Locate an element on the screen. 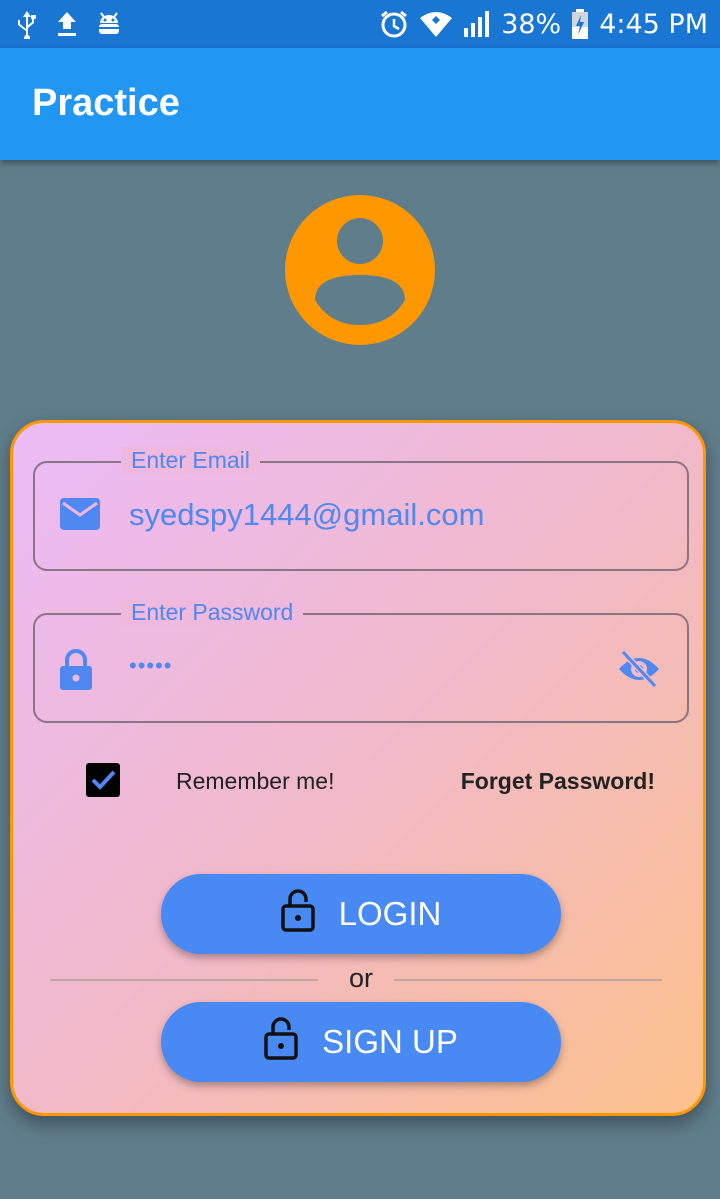  email-field: Enter Email syedspy1444@gmail.com is located at coordinates (361, 509).